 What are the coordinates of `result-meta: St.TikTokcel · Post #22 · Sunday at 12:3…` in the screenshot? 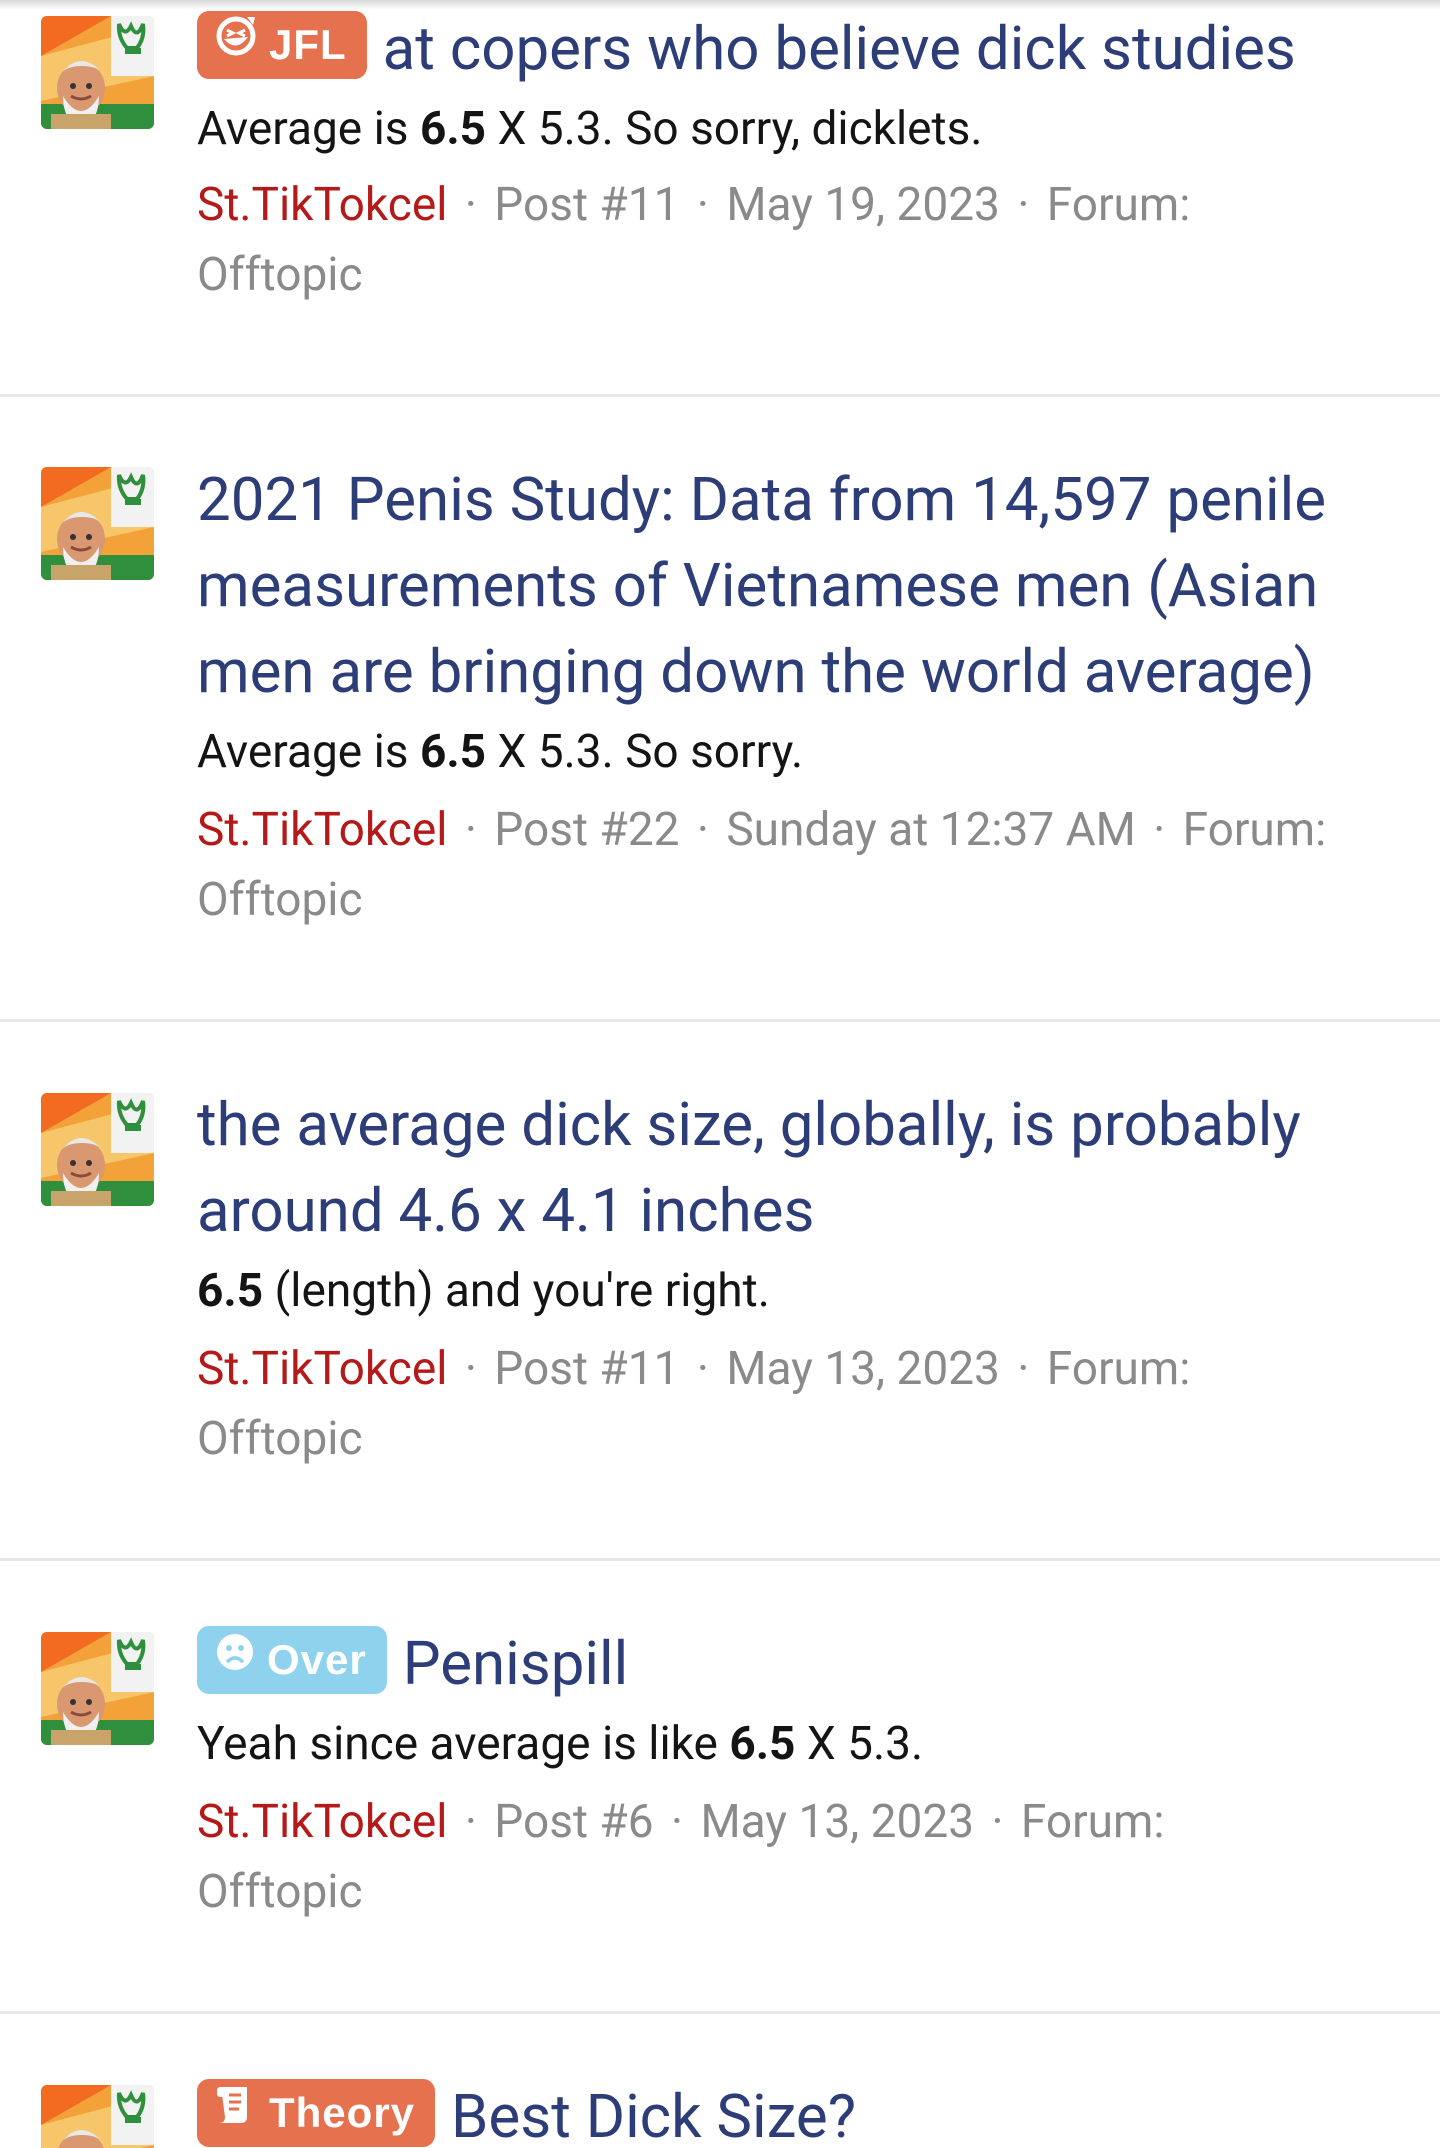 It's located at (762, 865).